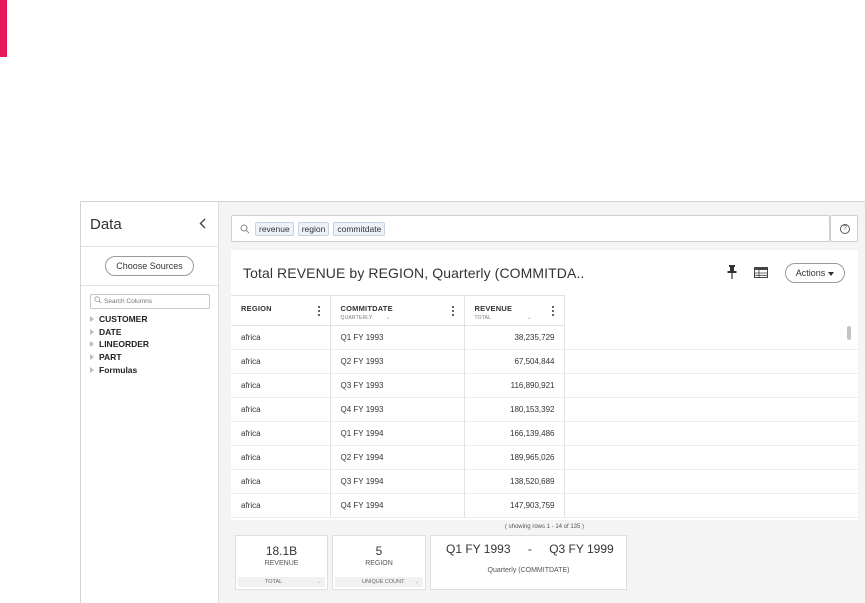  What do you see at coordinates (849, 333) in the screenshot?
I see `table-scrollbar` at bounding box center [849, 333].